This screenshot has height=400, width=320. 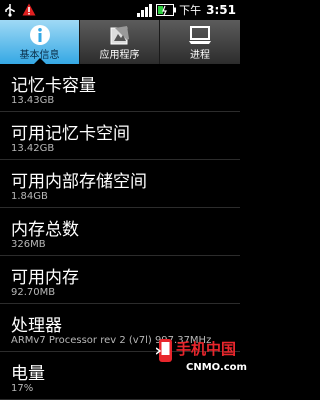 What do you see at coordinates (36, 326) in the screenshot?
I see `item-title: 处理器` at bounding box center [36, 326].